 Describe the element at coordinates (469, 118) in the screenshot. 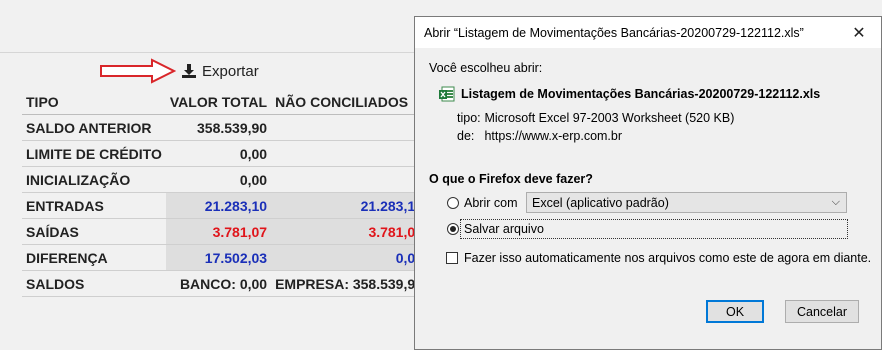

I see `file-type-key: tipo:` at that location.